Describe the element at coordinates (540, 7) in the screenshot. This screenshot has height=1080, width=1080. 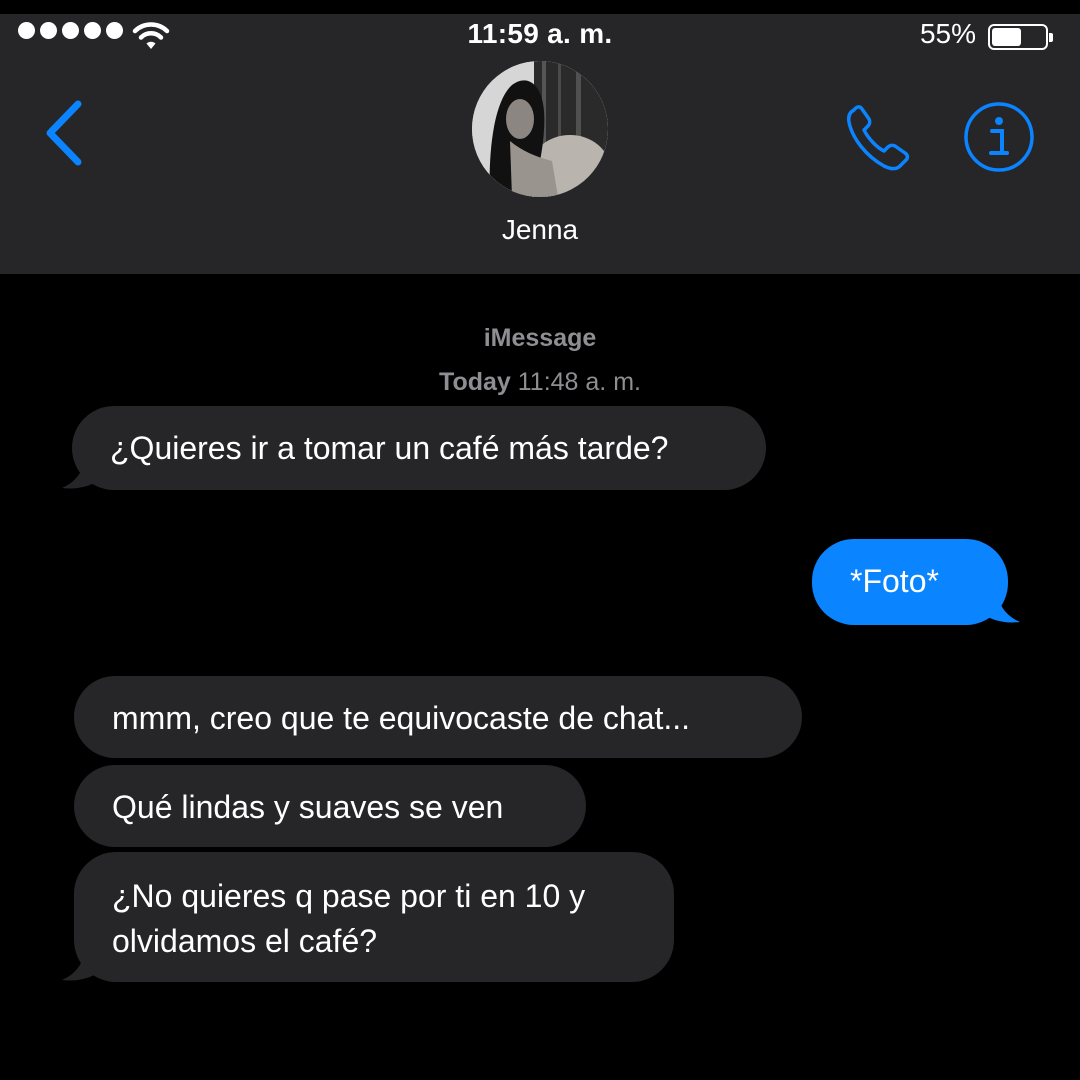
I see `top-edge` at that location.